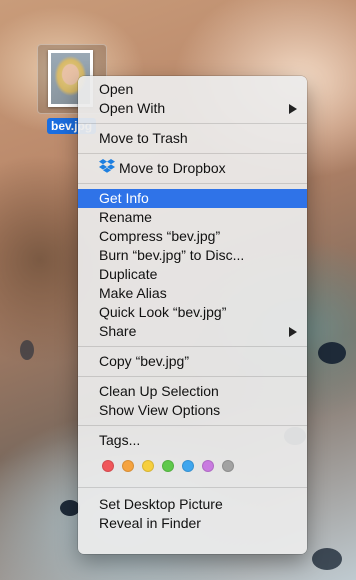 The height and width of the screenshot is (580, 356). I want to click on tag-yellow-dot, so click(148, 466).